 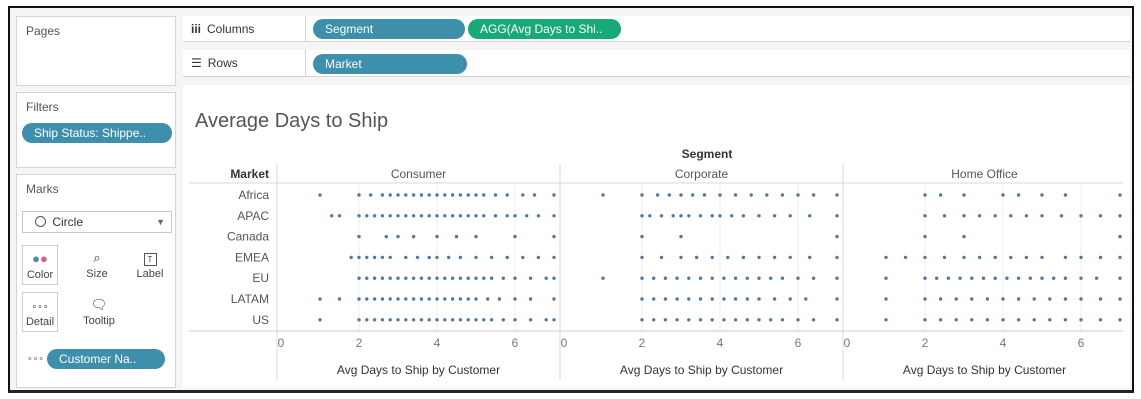 I want to click on label-button: T Label, so click(x=150, y=265).